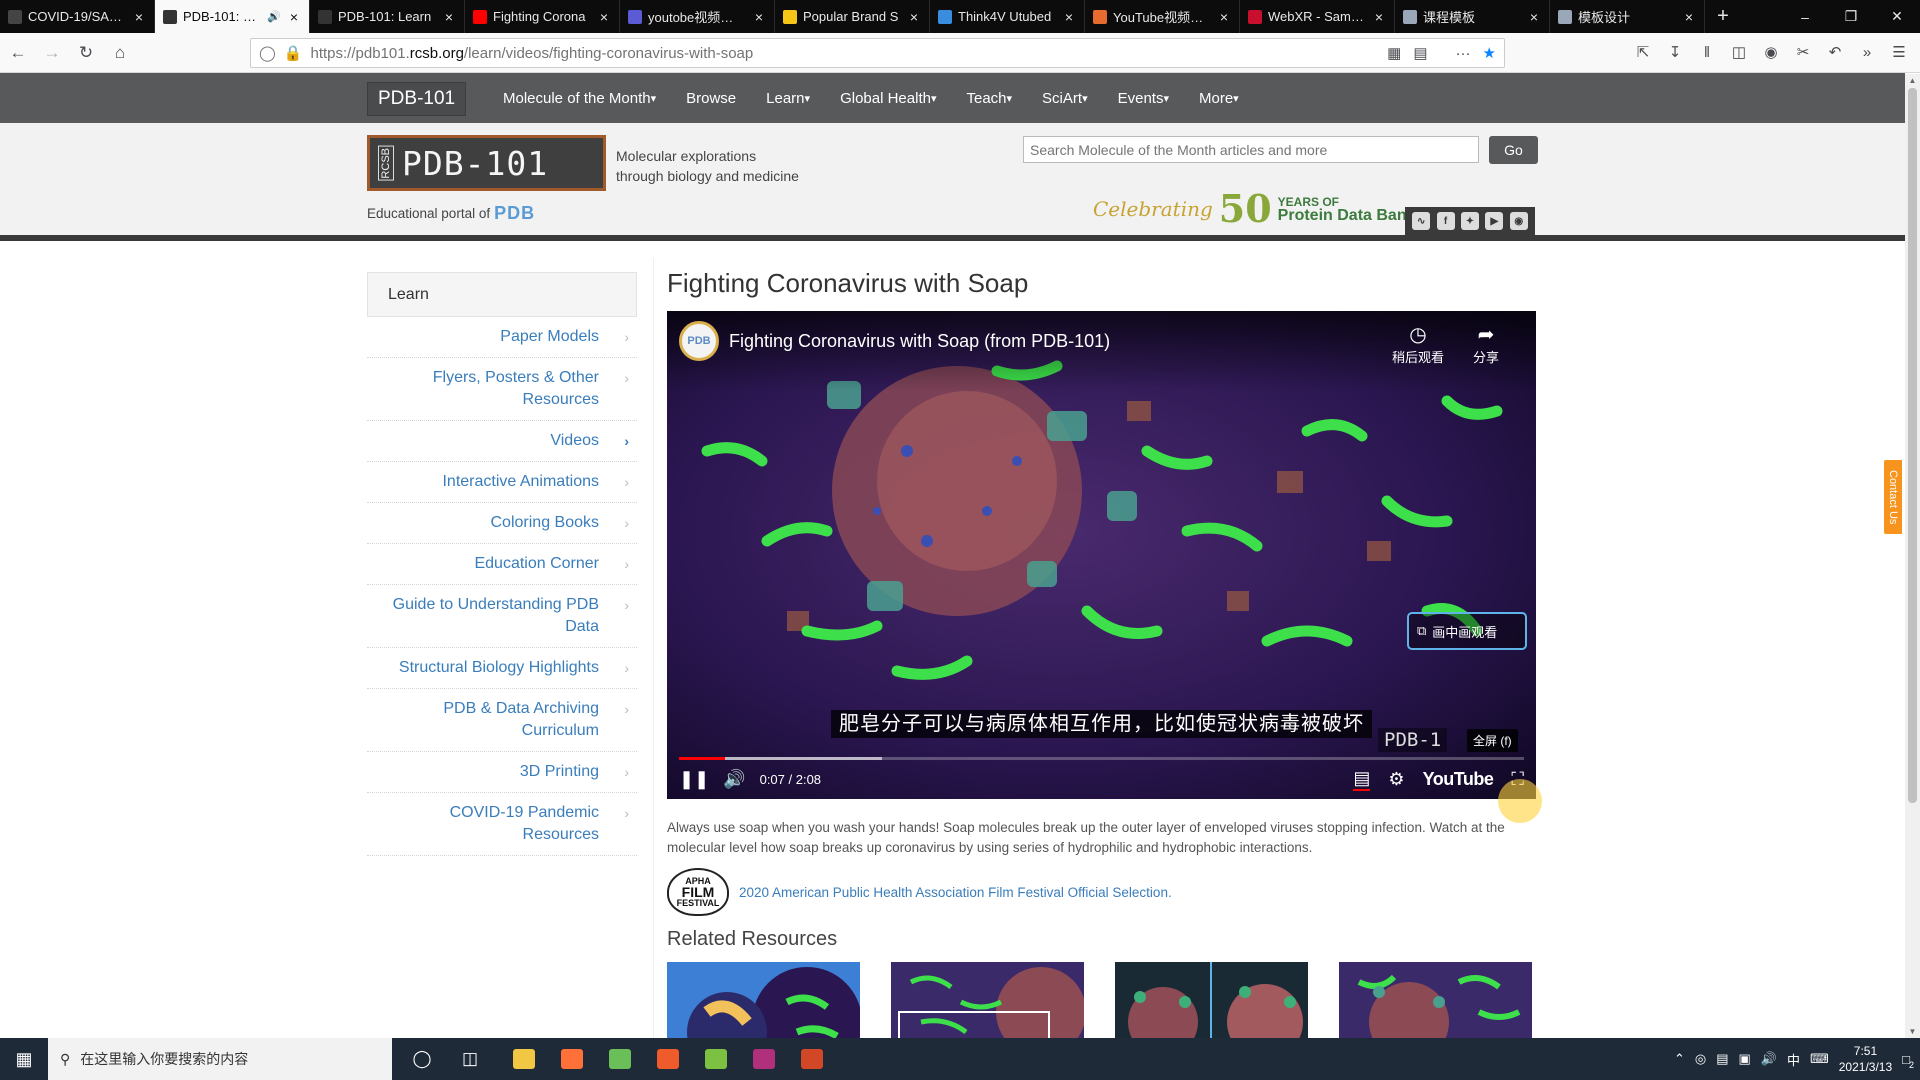  Describe the element at coordinates (699, 341) in the screenshot. I see `channel-logo: PDB` at that location.